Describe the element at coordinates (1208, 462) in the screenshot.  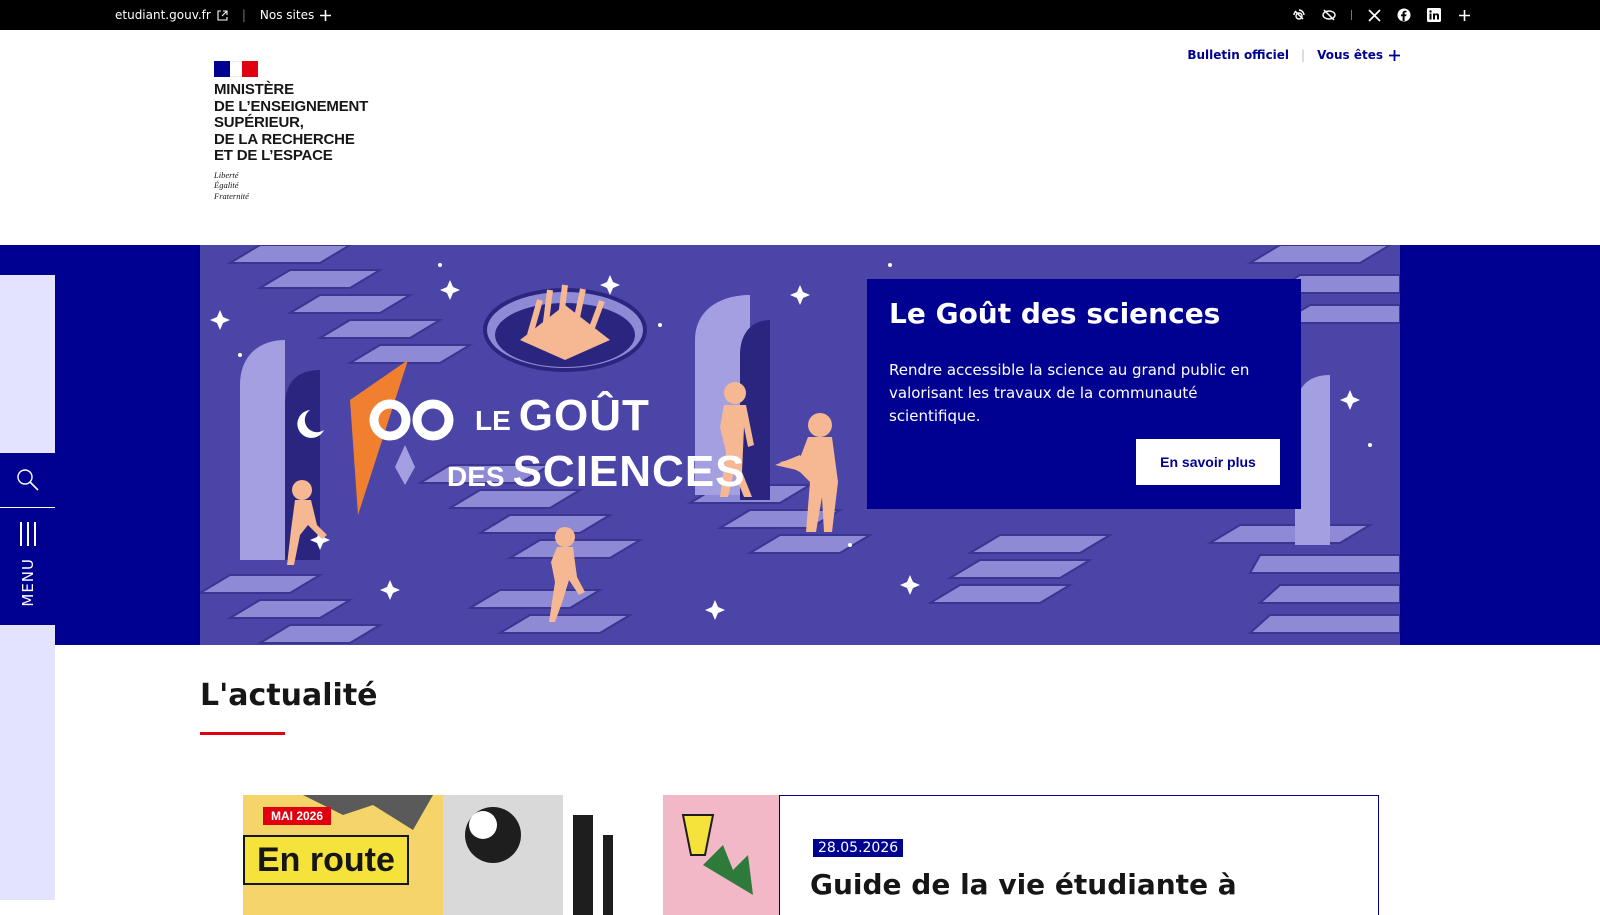
I see `en-savoir-plus-button: En savoir plus` at that location.